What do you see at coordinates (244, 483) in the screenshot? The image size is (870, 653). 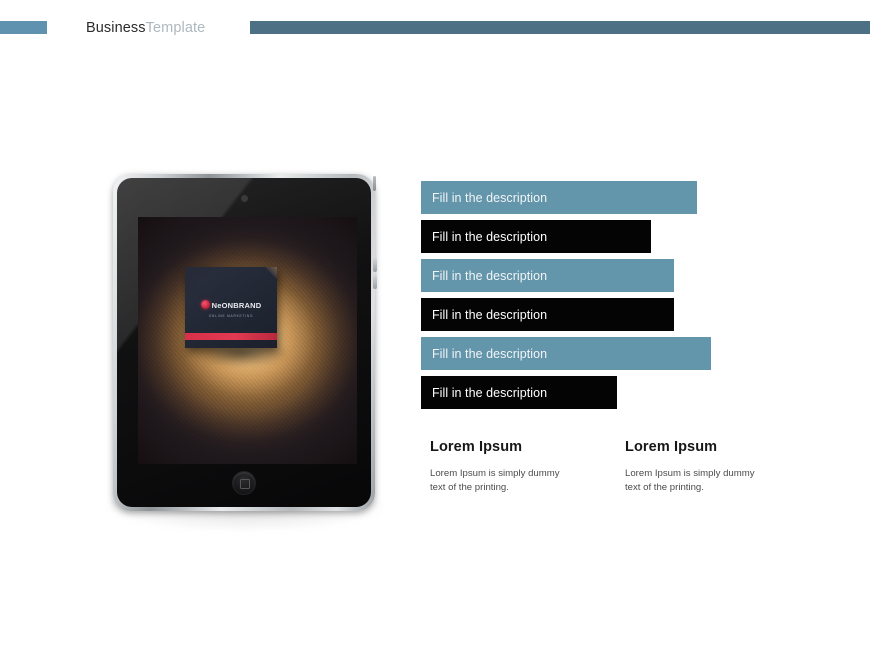 I see `home-button` at bounding box center [244, 483].